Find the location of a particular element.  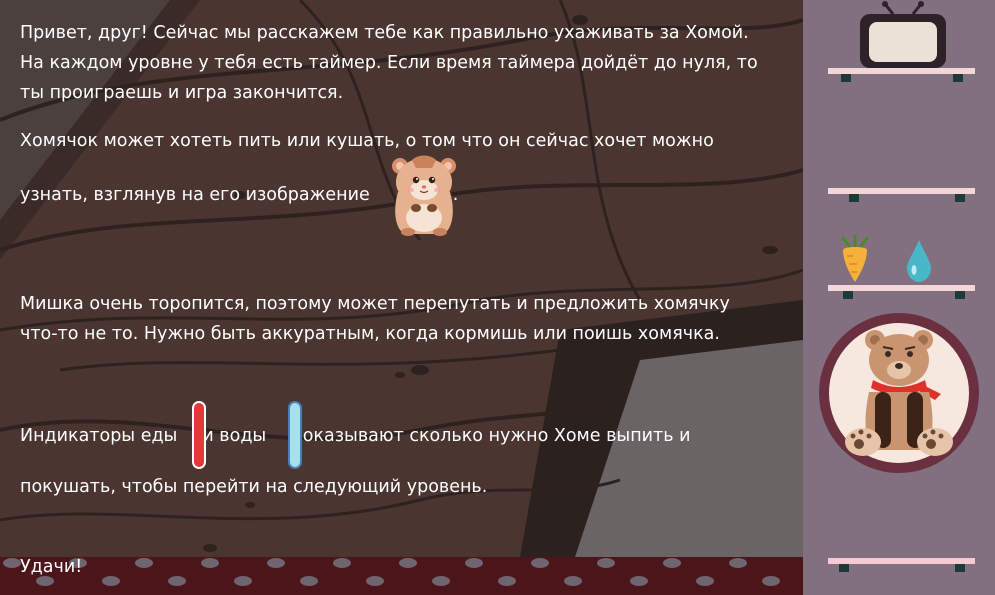

floor-strip is located at coordinates (401, 576).